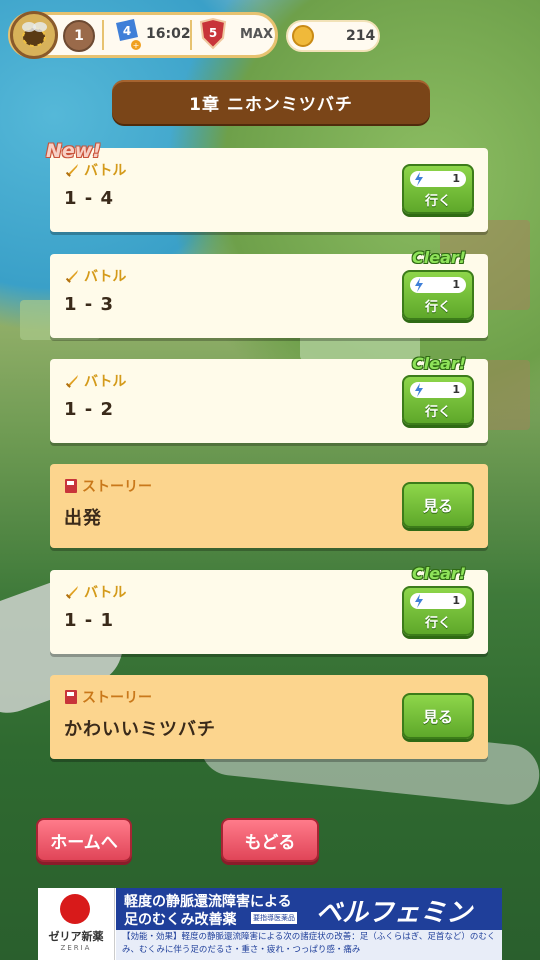 This screenshot has height=960, width=540. Describe the element at coordinates (257, 34) in the screenshot. I see `rank-status: MAX` at that location.